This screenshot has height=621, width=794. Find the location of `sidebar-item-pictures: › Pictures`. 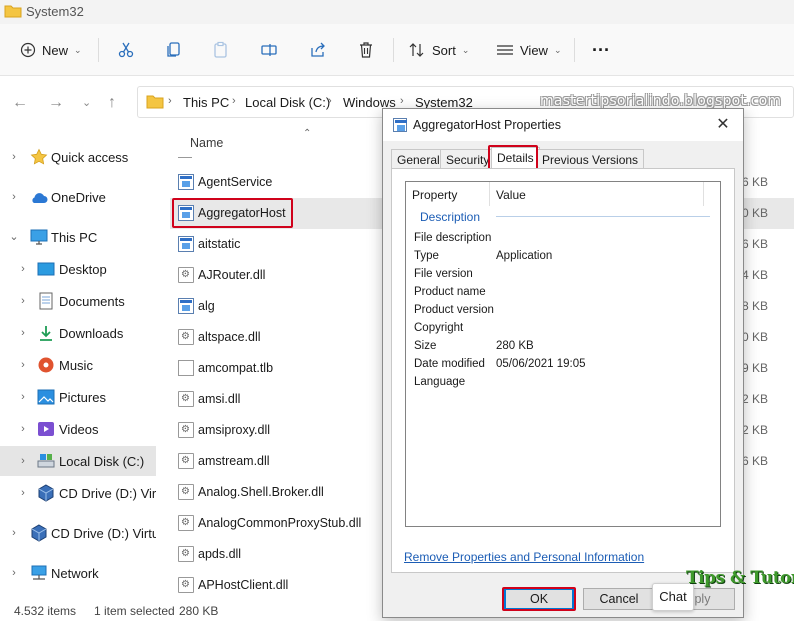

sidebar-item-pictures: › Pictures is located at coordinates (78, 397).